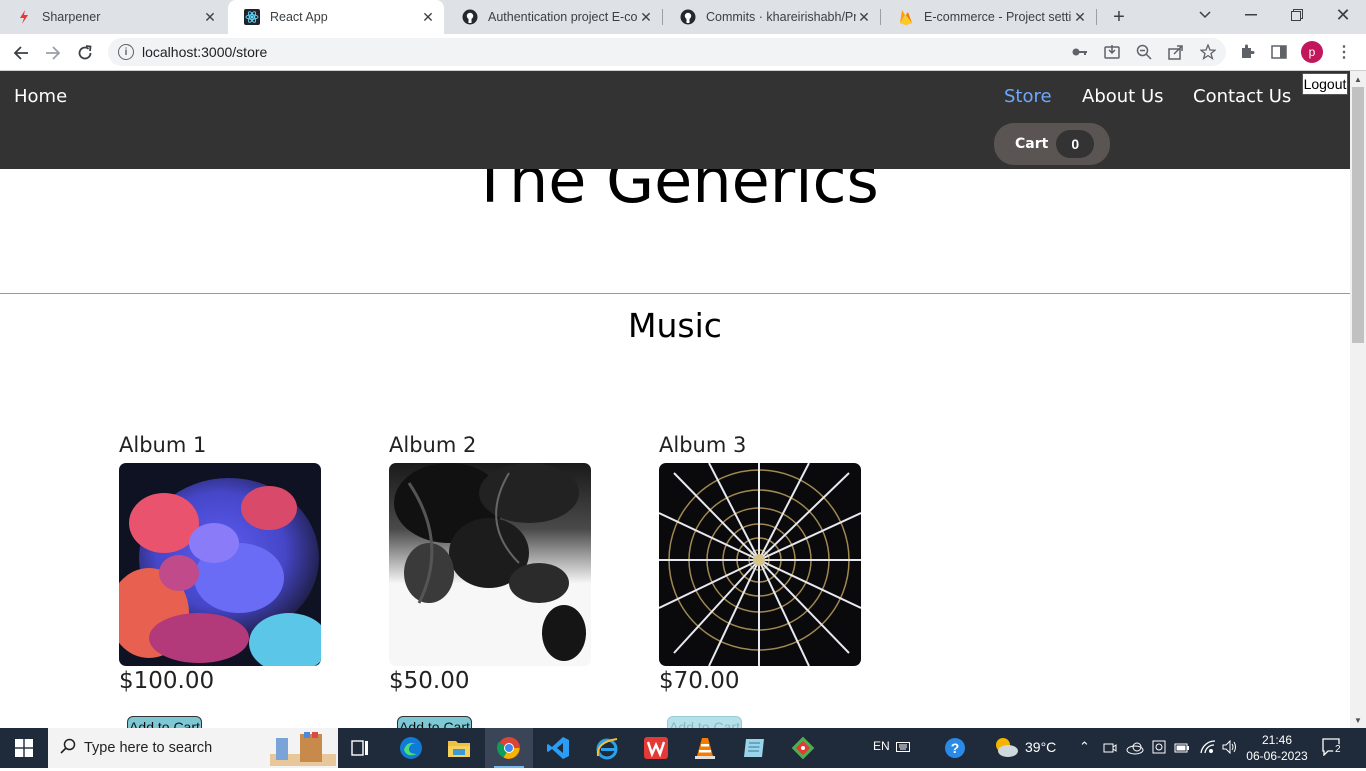 This screenshot has height=771, width=1366. What do you see at coordinates (1312, 52) in the screenshot?
I see `profile-avatar: p` at bounding box center [1312, 52].